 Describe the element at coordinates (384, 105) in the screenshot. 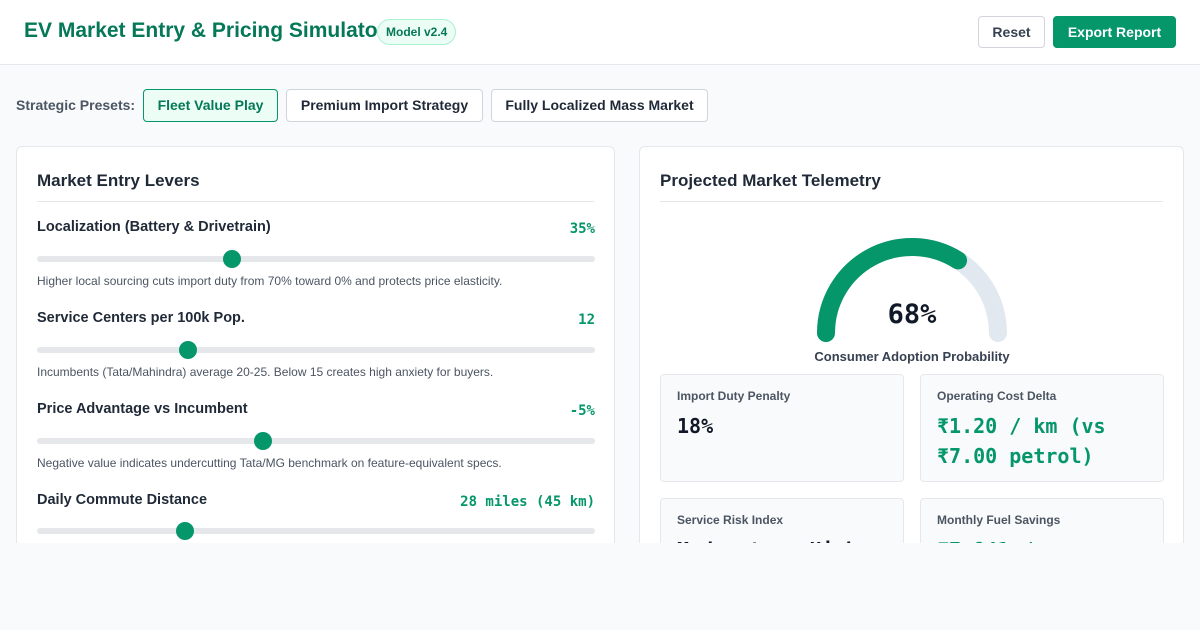

I see `preset-premium-import-strategy: Premium Import Strategy` at that location.